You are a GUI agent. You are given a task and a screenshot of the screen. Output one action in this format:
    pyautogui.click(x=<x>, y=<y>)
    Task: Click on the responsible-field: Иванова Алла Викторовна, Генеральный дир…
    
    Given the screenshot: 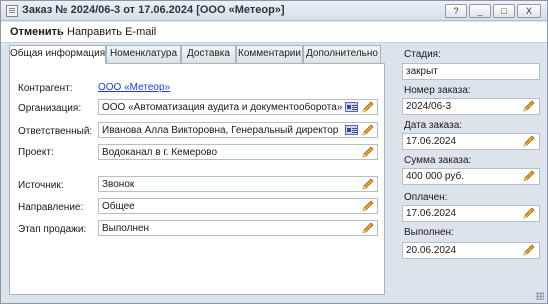 What is the action you would take?
    pyautogui.click(x=238, y=130)
    